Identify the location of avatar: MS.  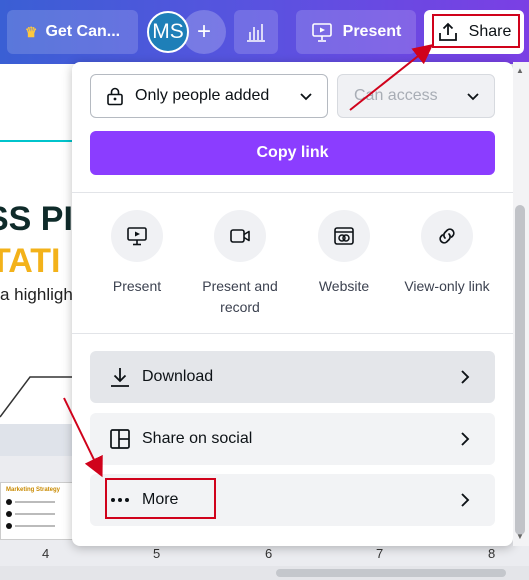
(168, 32).